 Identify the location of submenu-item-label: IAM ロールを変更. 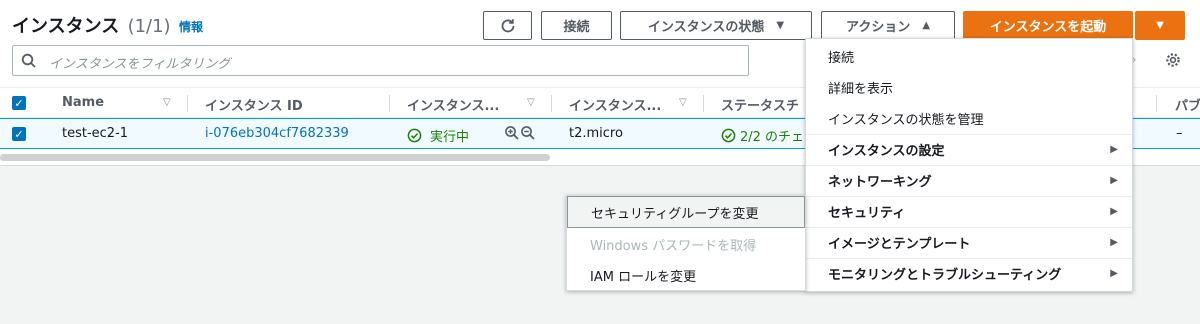
(643, 277).